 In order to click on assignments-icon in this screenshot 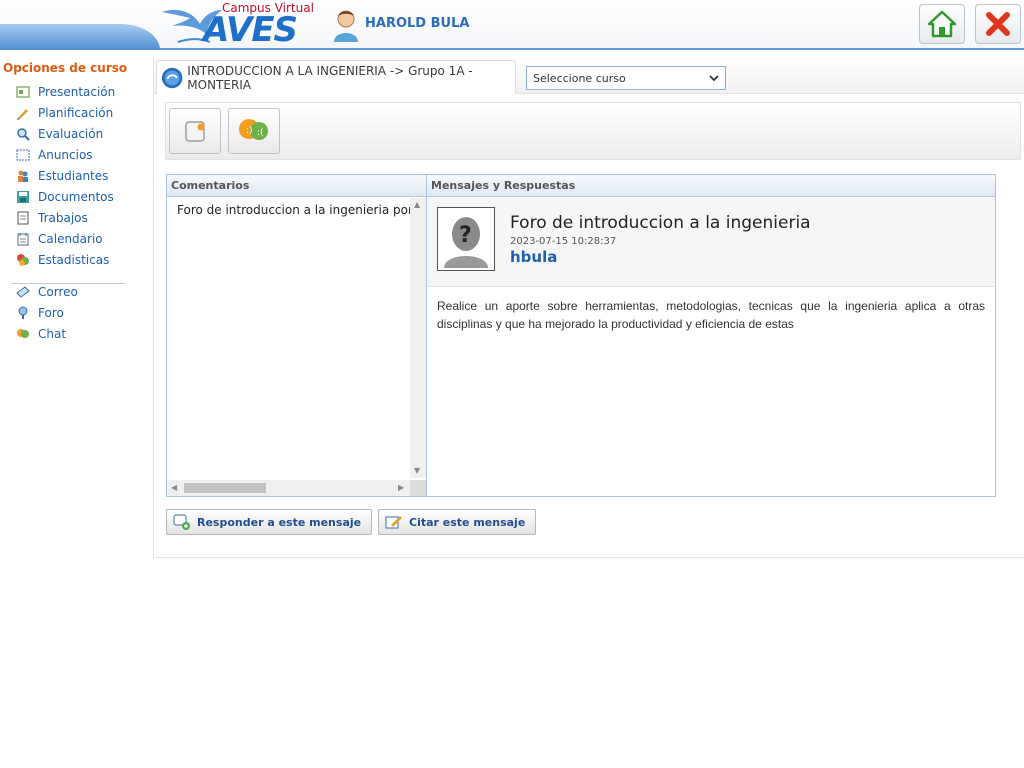, I will do `click(23, 218)`.